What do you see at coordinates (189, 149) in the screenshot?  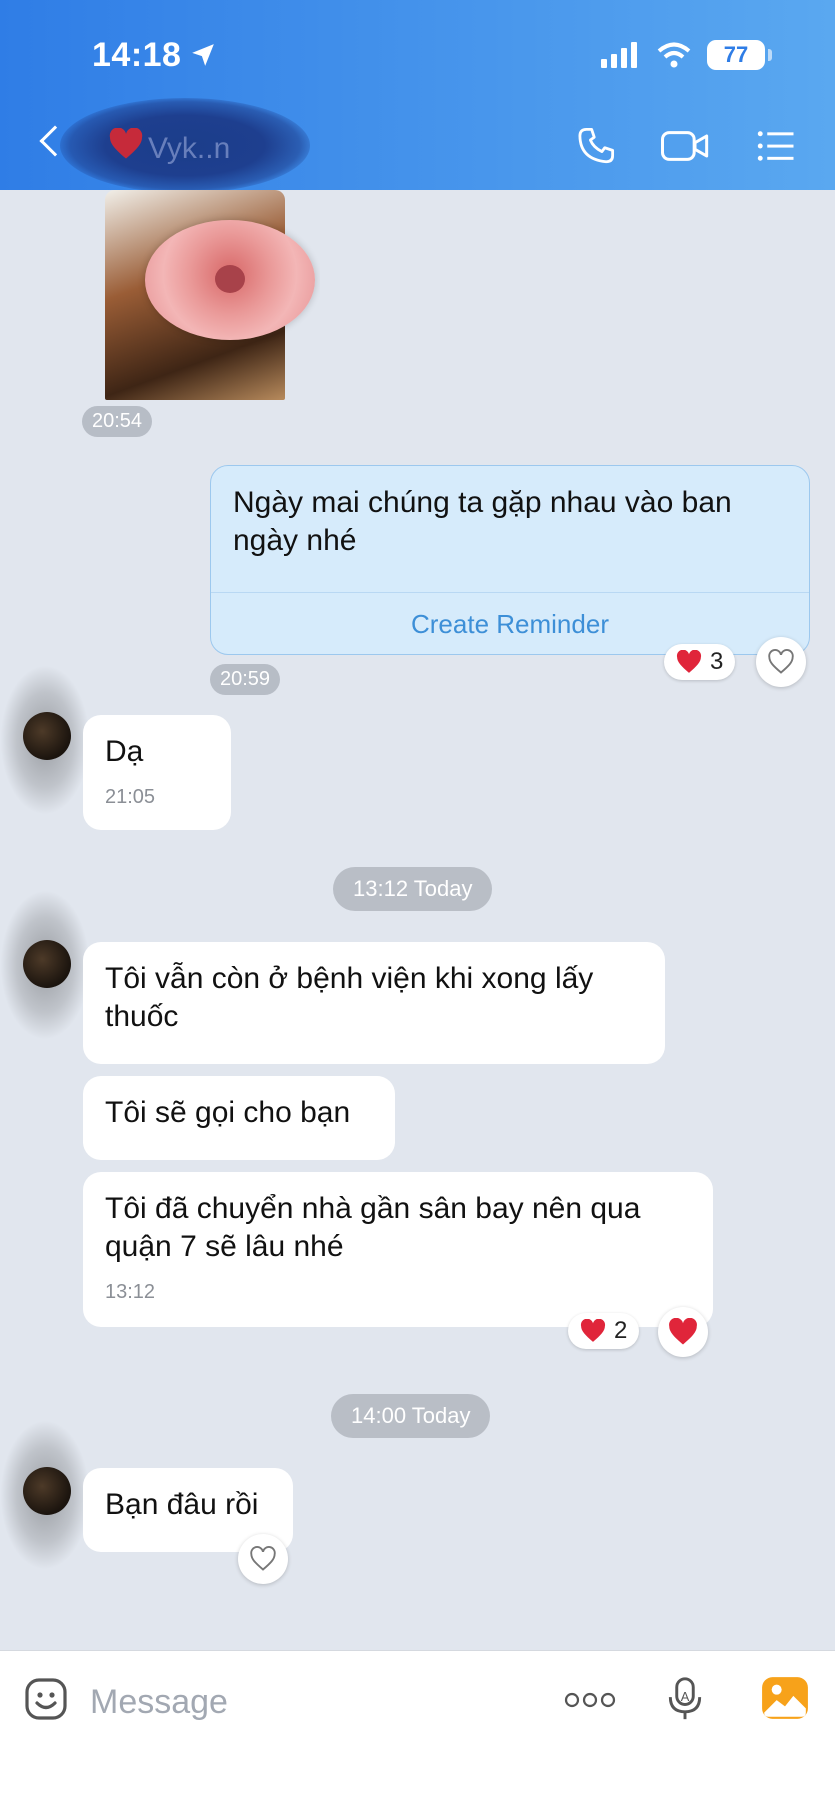 I see `contact-name: Vyk..n` at bounding box center [189, 149].